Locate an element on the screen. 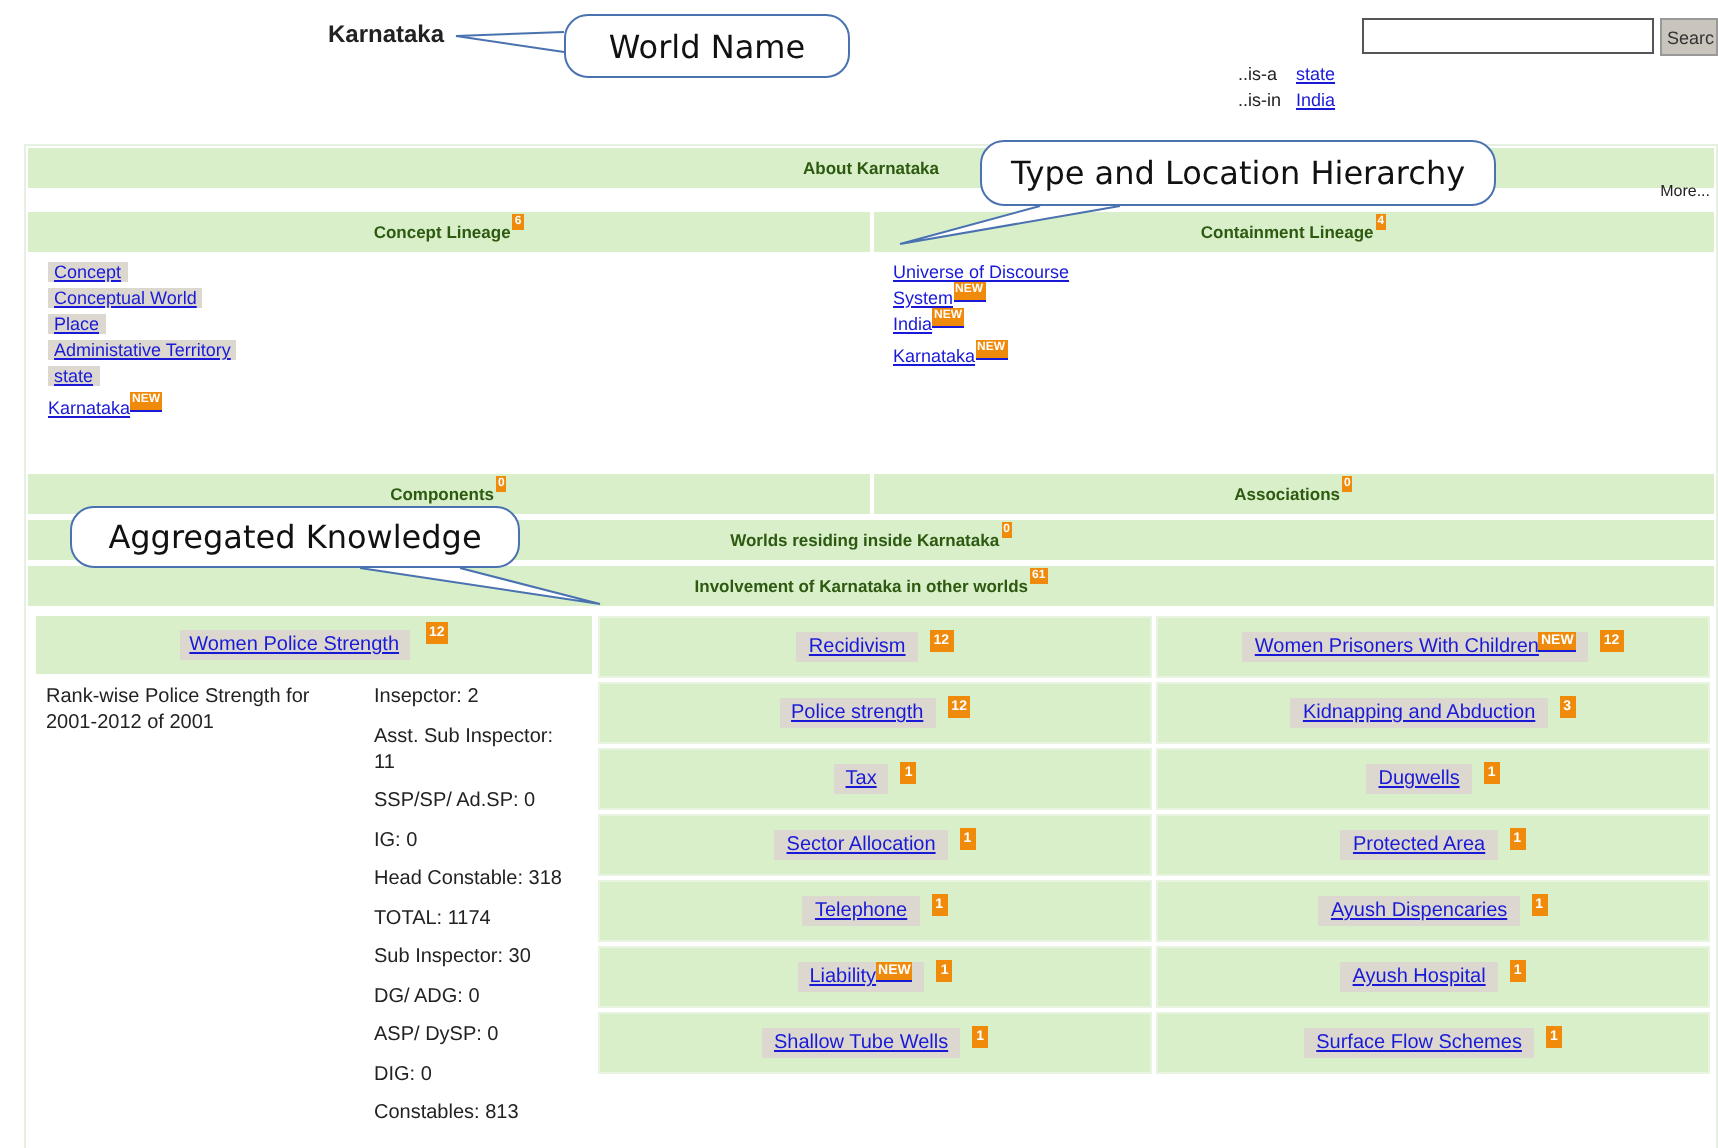  relation-label: ..is-in is located at coordinates (1260, 100).